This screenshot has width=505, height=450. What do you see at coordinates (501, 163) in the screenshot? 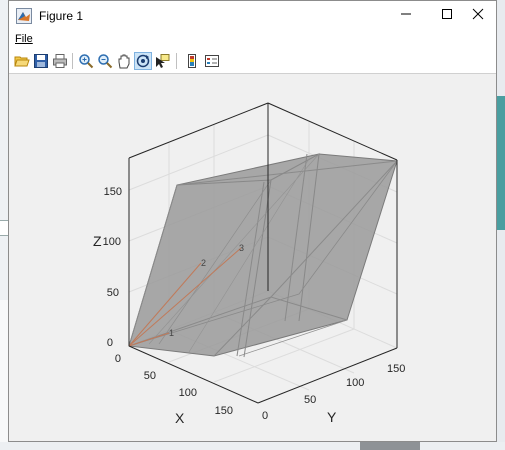
I see `desktop-right-teal-panel` at bounding box center [501, 163].